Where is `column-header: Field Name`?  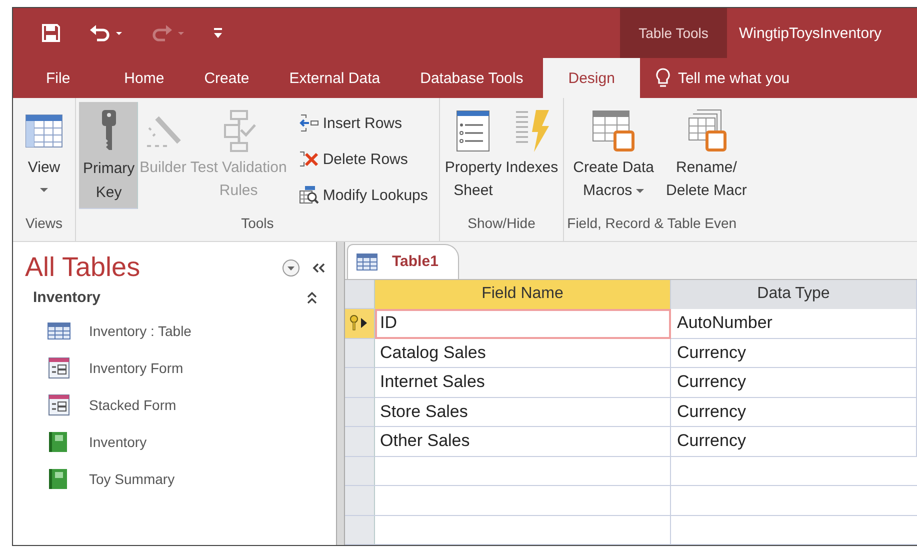 column-header: Field Name is located at coordinates (523, 294).